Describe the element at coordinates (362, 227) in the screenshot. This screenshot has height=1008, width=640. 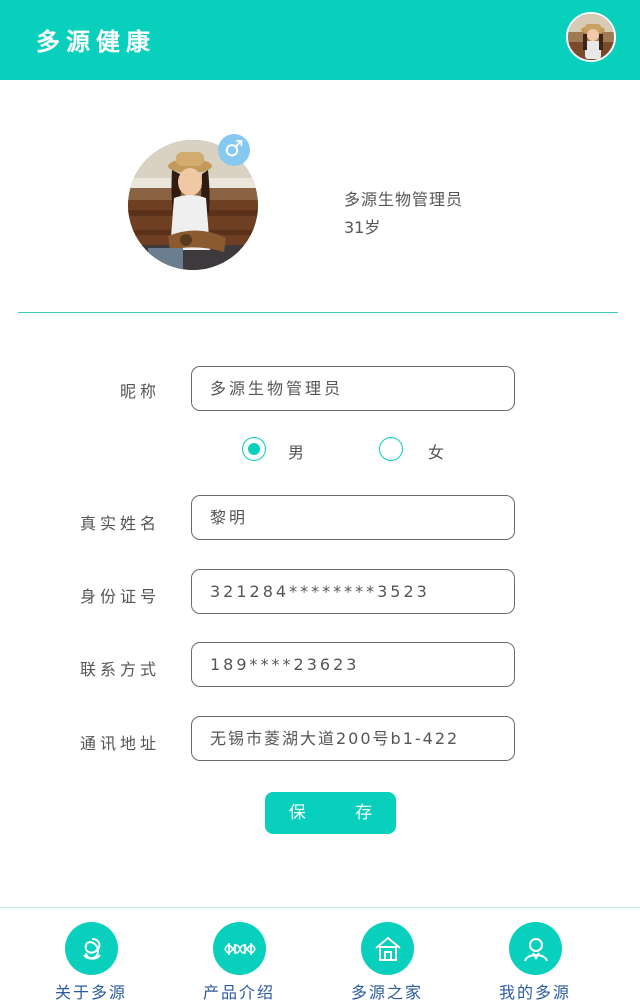
I see `profile-age: 31岁` at that location.